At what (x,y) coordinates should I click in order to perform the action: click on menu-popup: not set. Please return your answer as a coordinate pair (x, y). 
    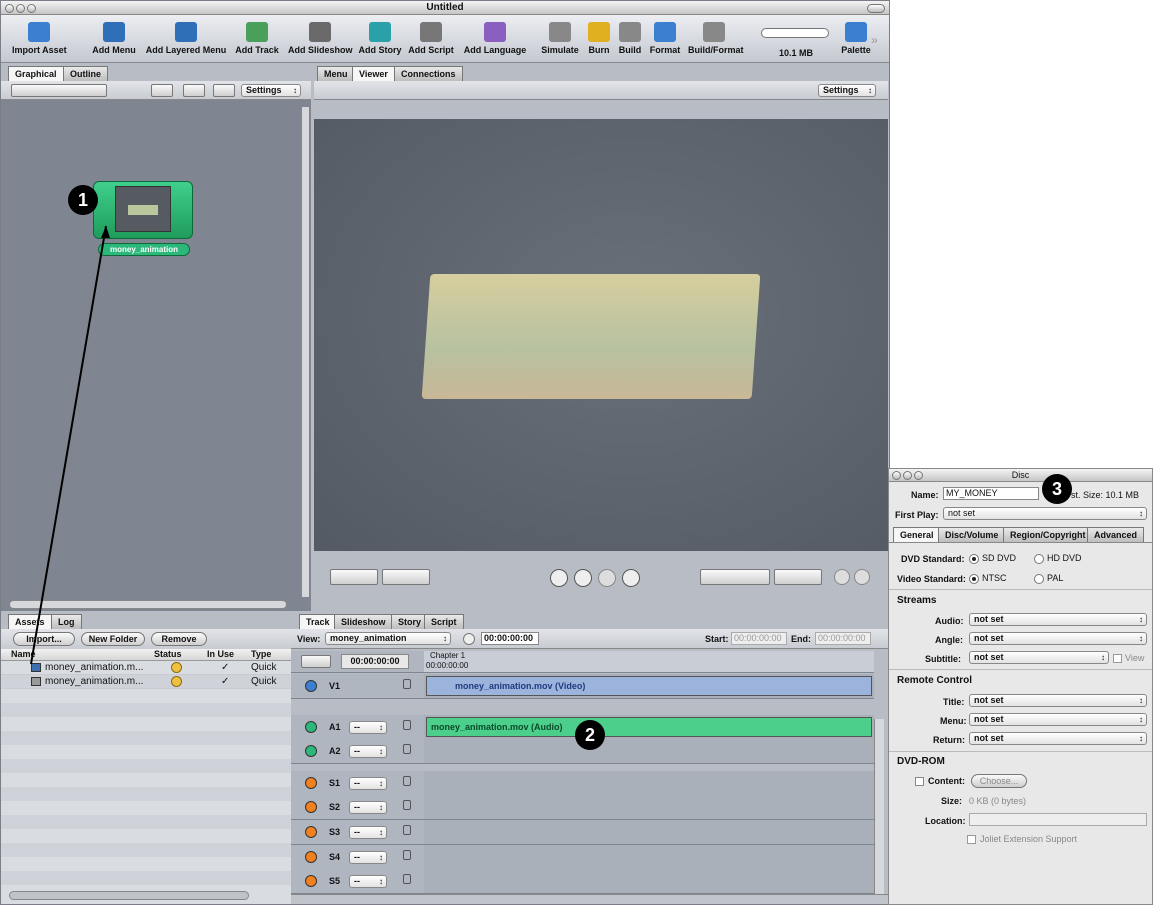
    Looking at the image, I should click on (1058, 719).